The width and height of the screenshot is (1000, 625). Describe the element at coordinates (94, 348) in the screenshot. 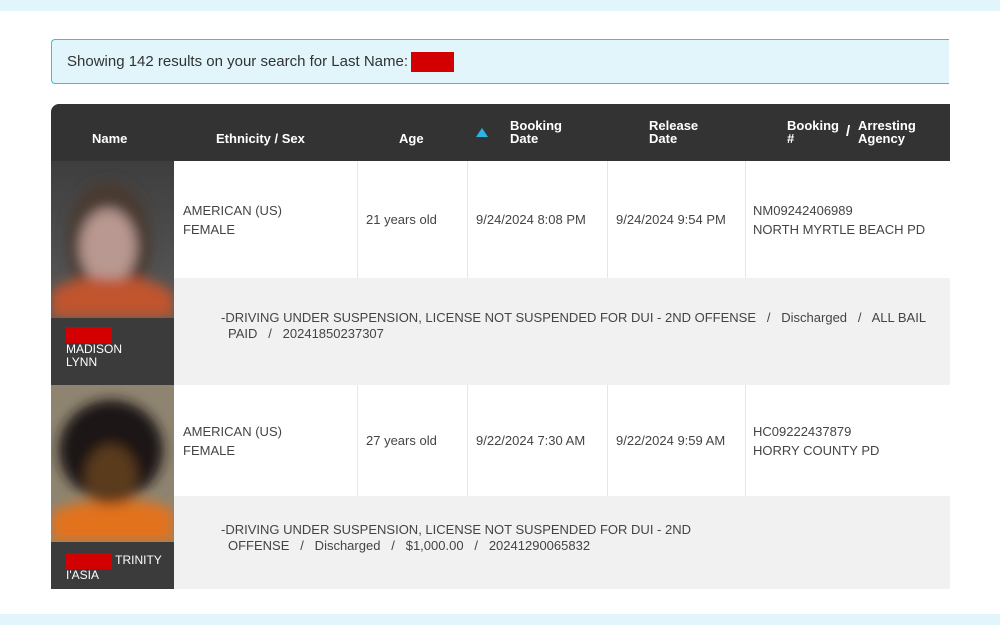

I see `inmate-name: MADISON LYNN` at that location.